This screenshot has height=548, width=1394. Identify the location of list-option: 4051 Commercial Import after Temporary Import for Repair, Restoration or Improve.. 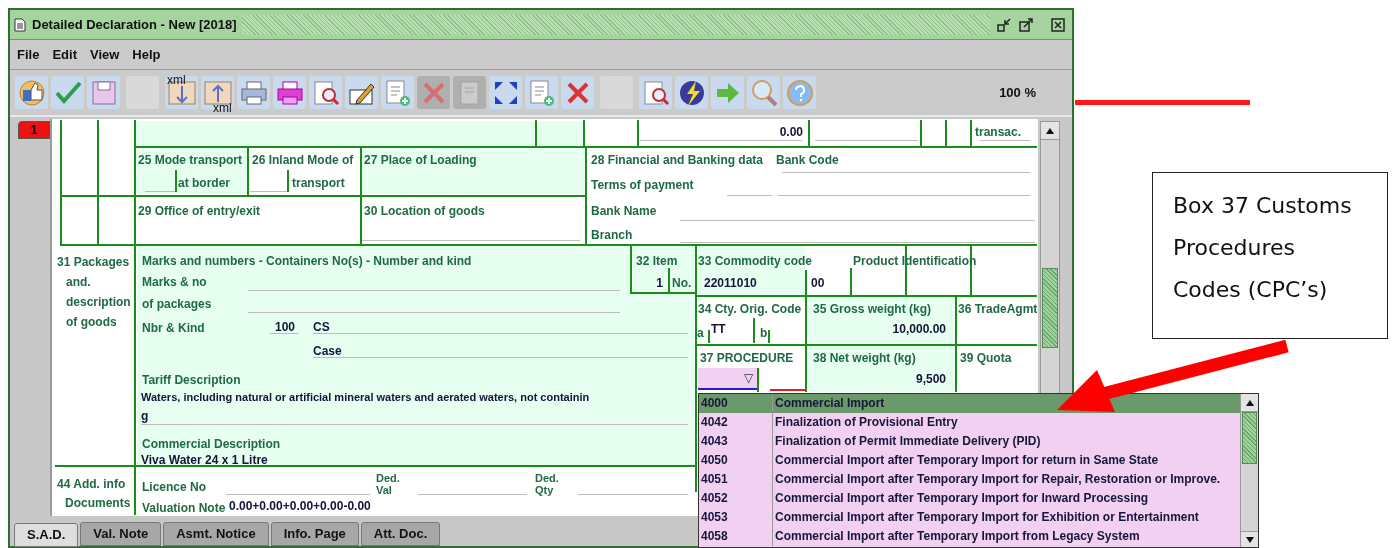
(969, 479).